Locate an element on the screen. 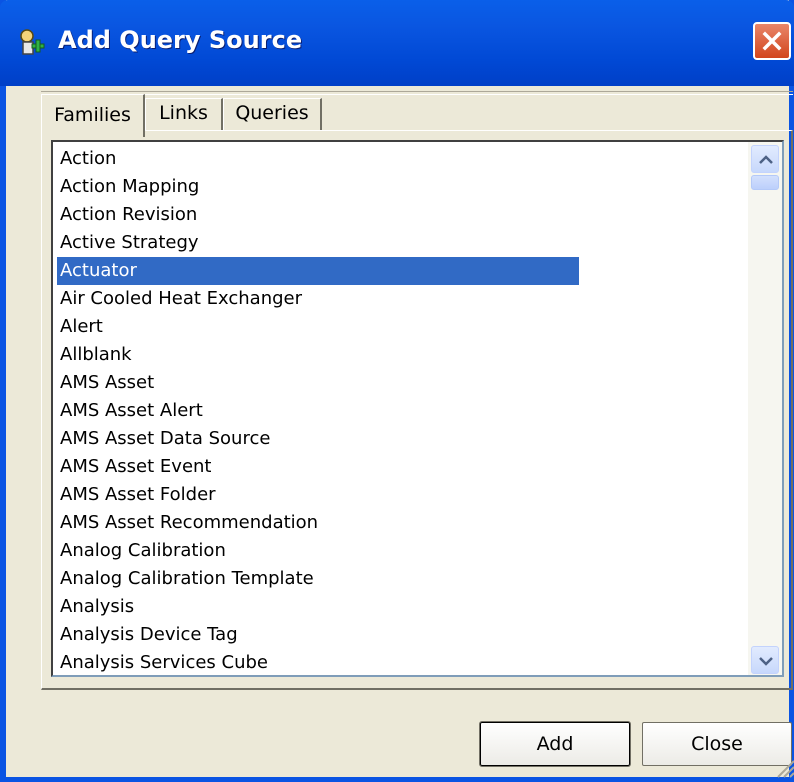 Image resolution: width=794 pixels, height=782 pixels. list-item: Analog Calibration Template is located at coordinates (318, 579).